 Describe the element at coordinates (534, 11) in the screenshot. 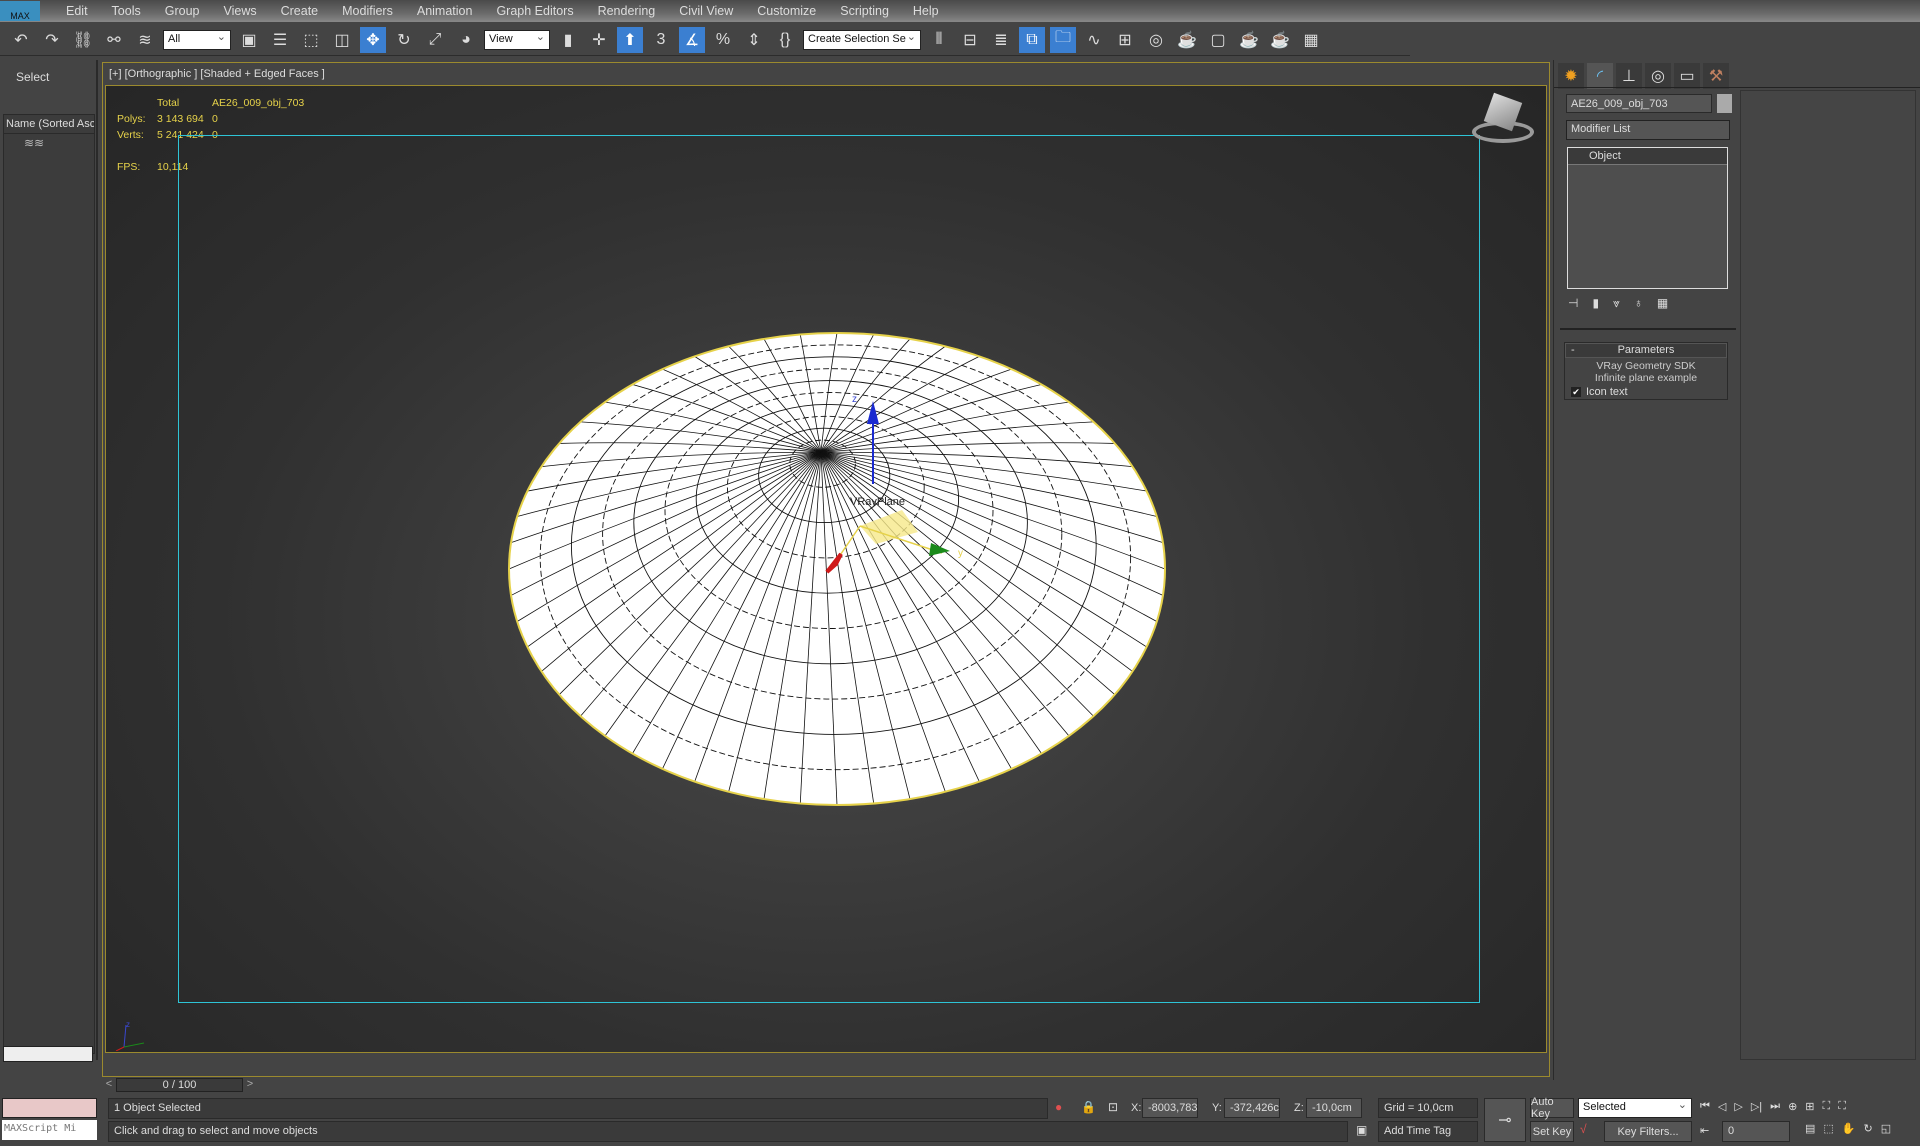

I see `menu-graph-editors: Graph Editors` at that location.